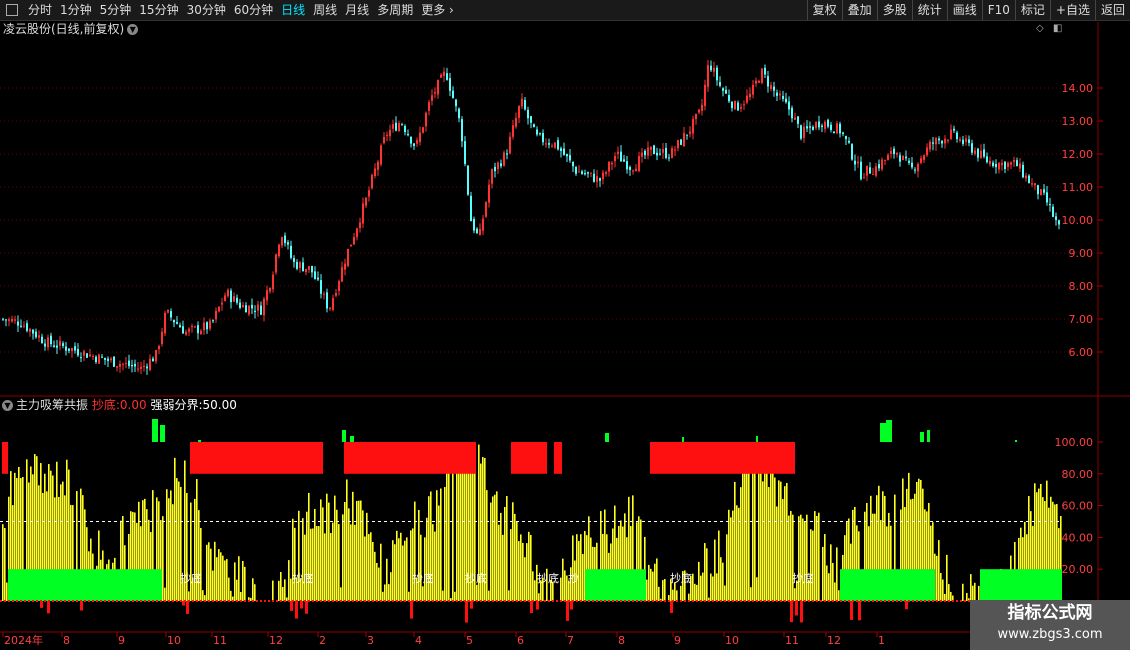 The width and height of the screenshot is (1130, 650). What do you see at coordinates (443, 639) in the screenshot?
I see `time-axis: 2024年 8 9 10 11 12 2 3 4 5 6 7 8 9 10 11 12 1` at bounding box center [443, 639].